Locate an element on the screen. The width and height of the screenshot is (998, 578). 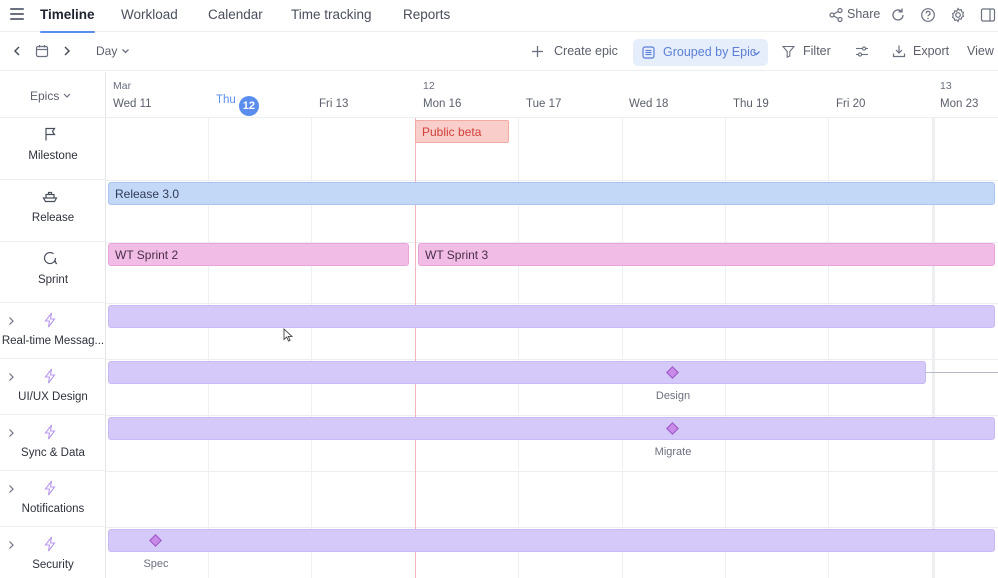
filter-funnel-icon is located at coordinates (788, 51).